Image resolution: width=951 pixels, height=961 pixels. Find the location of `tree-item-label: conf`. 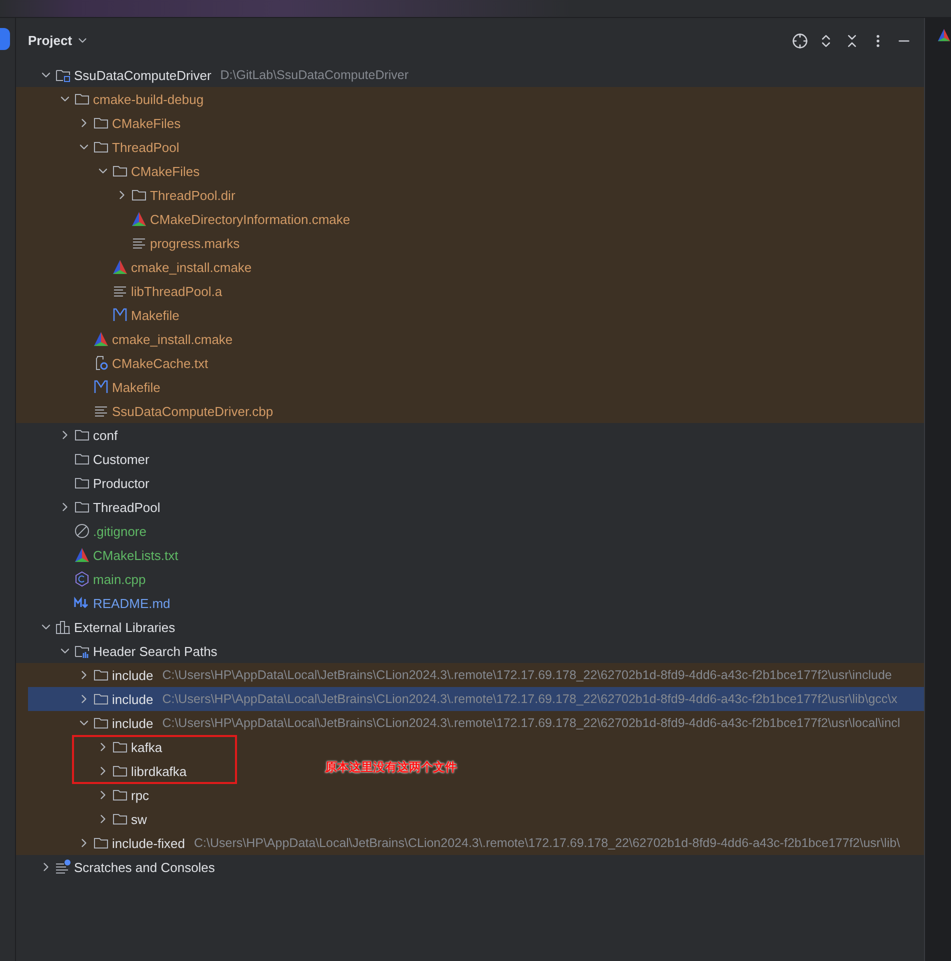

tree-item-label: conf is located at coordinates (105, 435).